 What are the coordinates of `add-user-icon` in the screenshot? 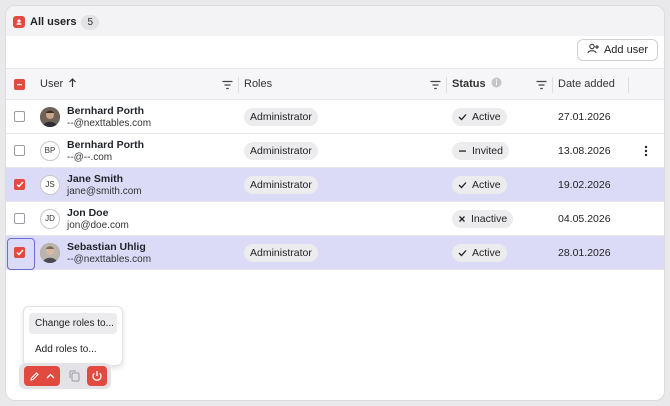 It's located at (593, 50).